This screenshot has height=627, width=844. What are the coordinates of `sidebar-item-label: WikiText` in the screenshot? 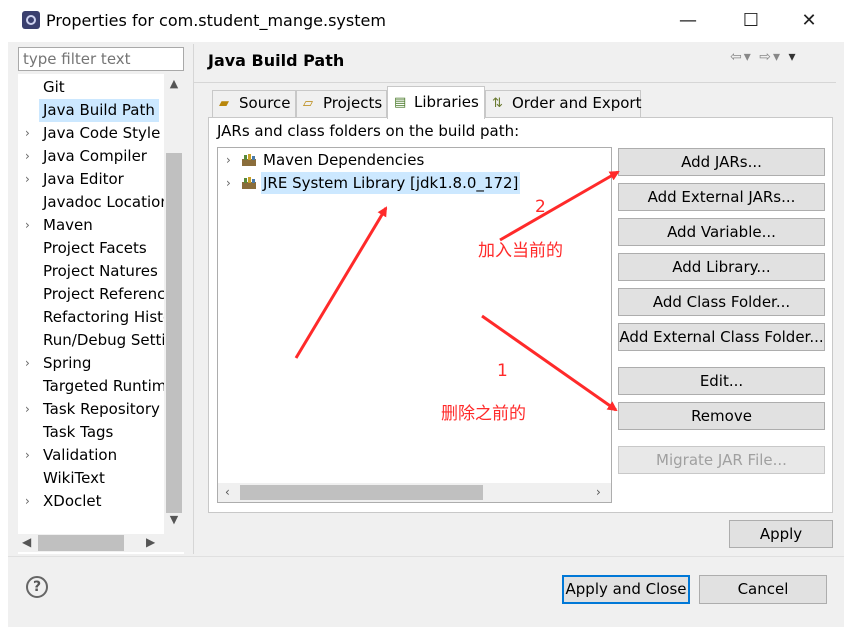 It's located at (74, 478).